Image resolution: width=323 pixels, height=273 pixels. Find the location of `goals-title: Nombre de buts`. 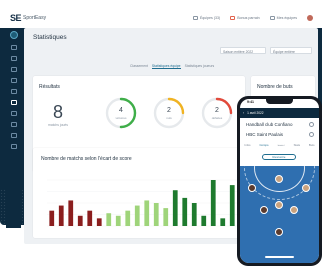

goals-title: Nombre de buts is located at coordinates (275, 87).